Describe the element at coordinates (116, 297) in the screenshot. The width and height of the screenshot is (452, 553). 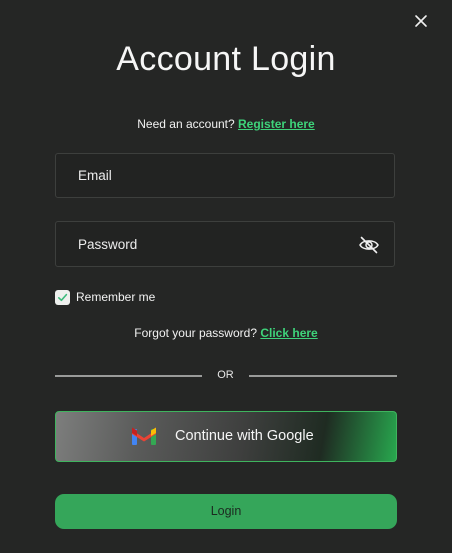
I see `remember-me-label: Remember me` at that location.